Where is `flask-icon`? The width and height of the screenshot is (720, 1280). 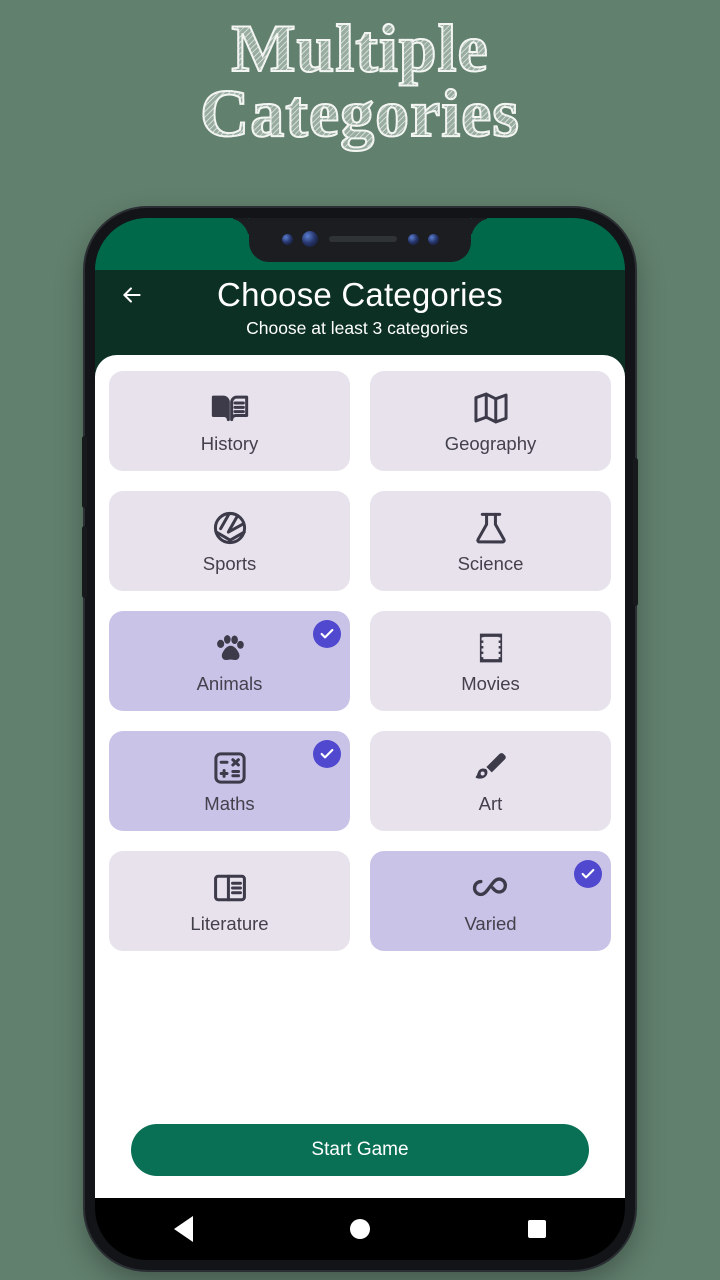 flask-icon is located at coordinates (491, 528).